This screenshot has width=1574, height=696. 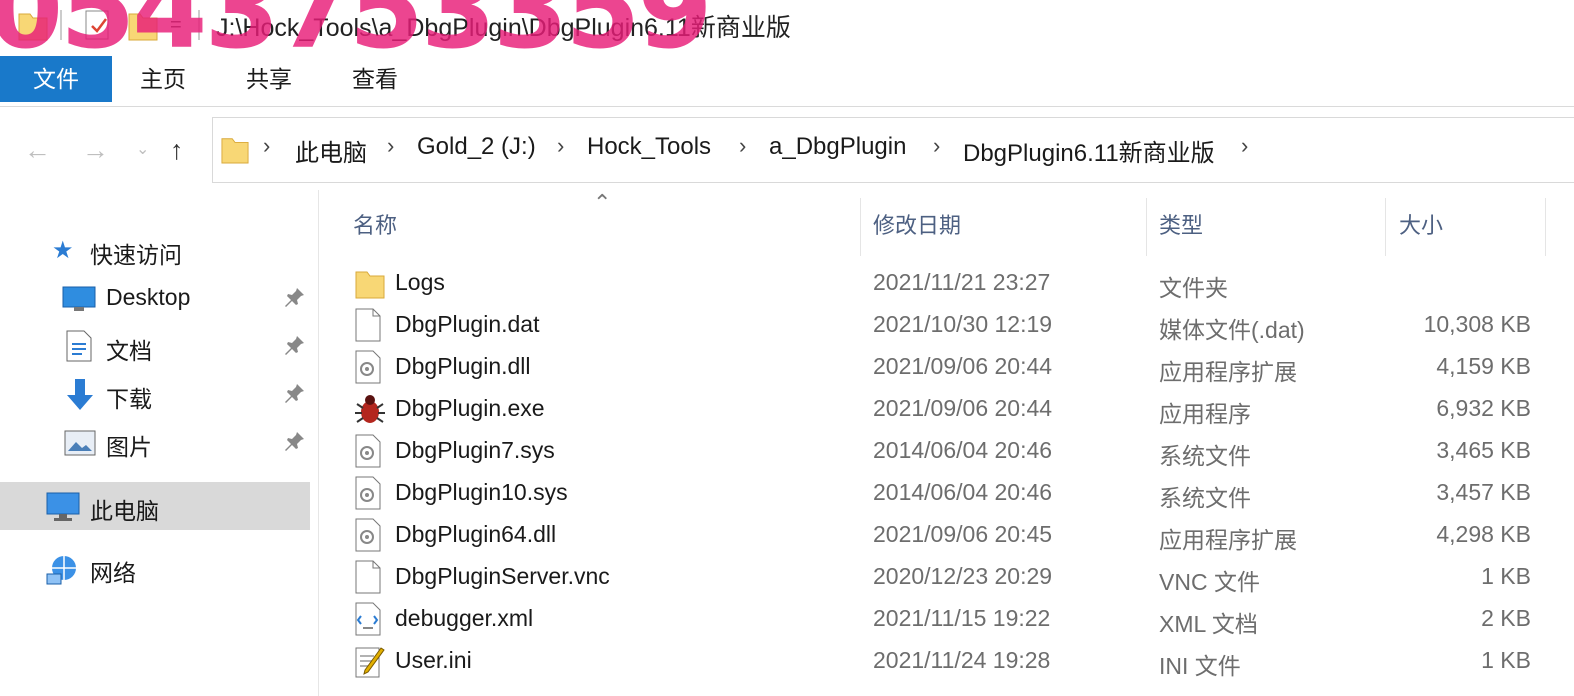 I want to click on tab-file: 文件, so click(x=56, y=79).